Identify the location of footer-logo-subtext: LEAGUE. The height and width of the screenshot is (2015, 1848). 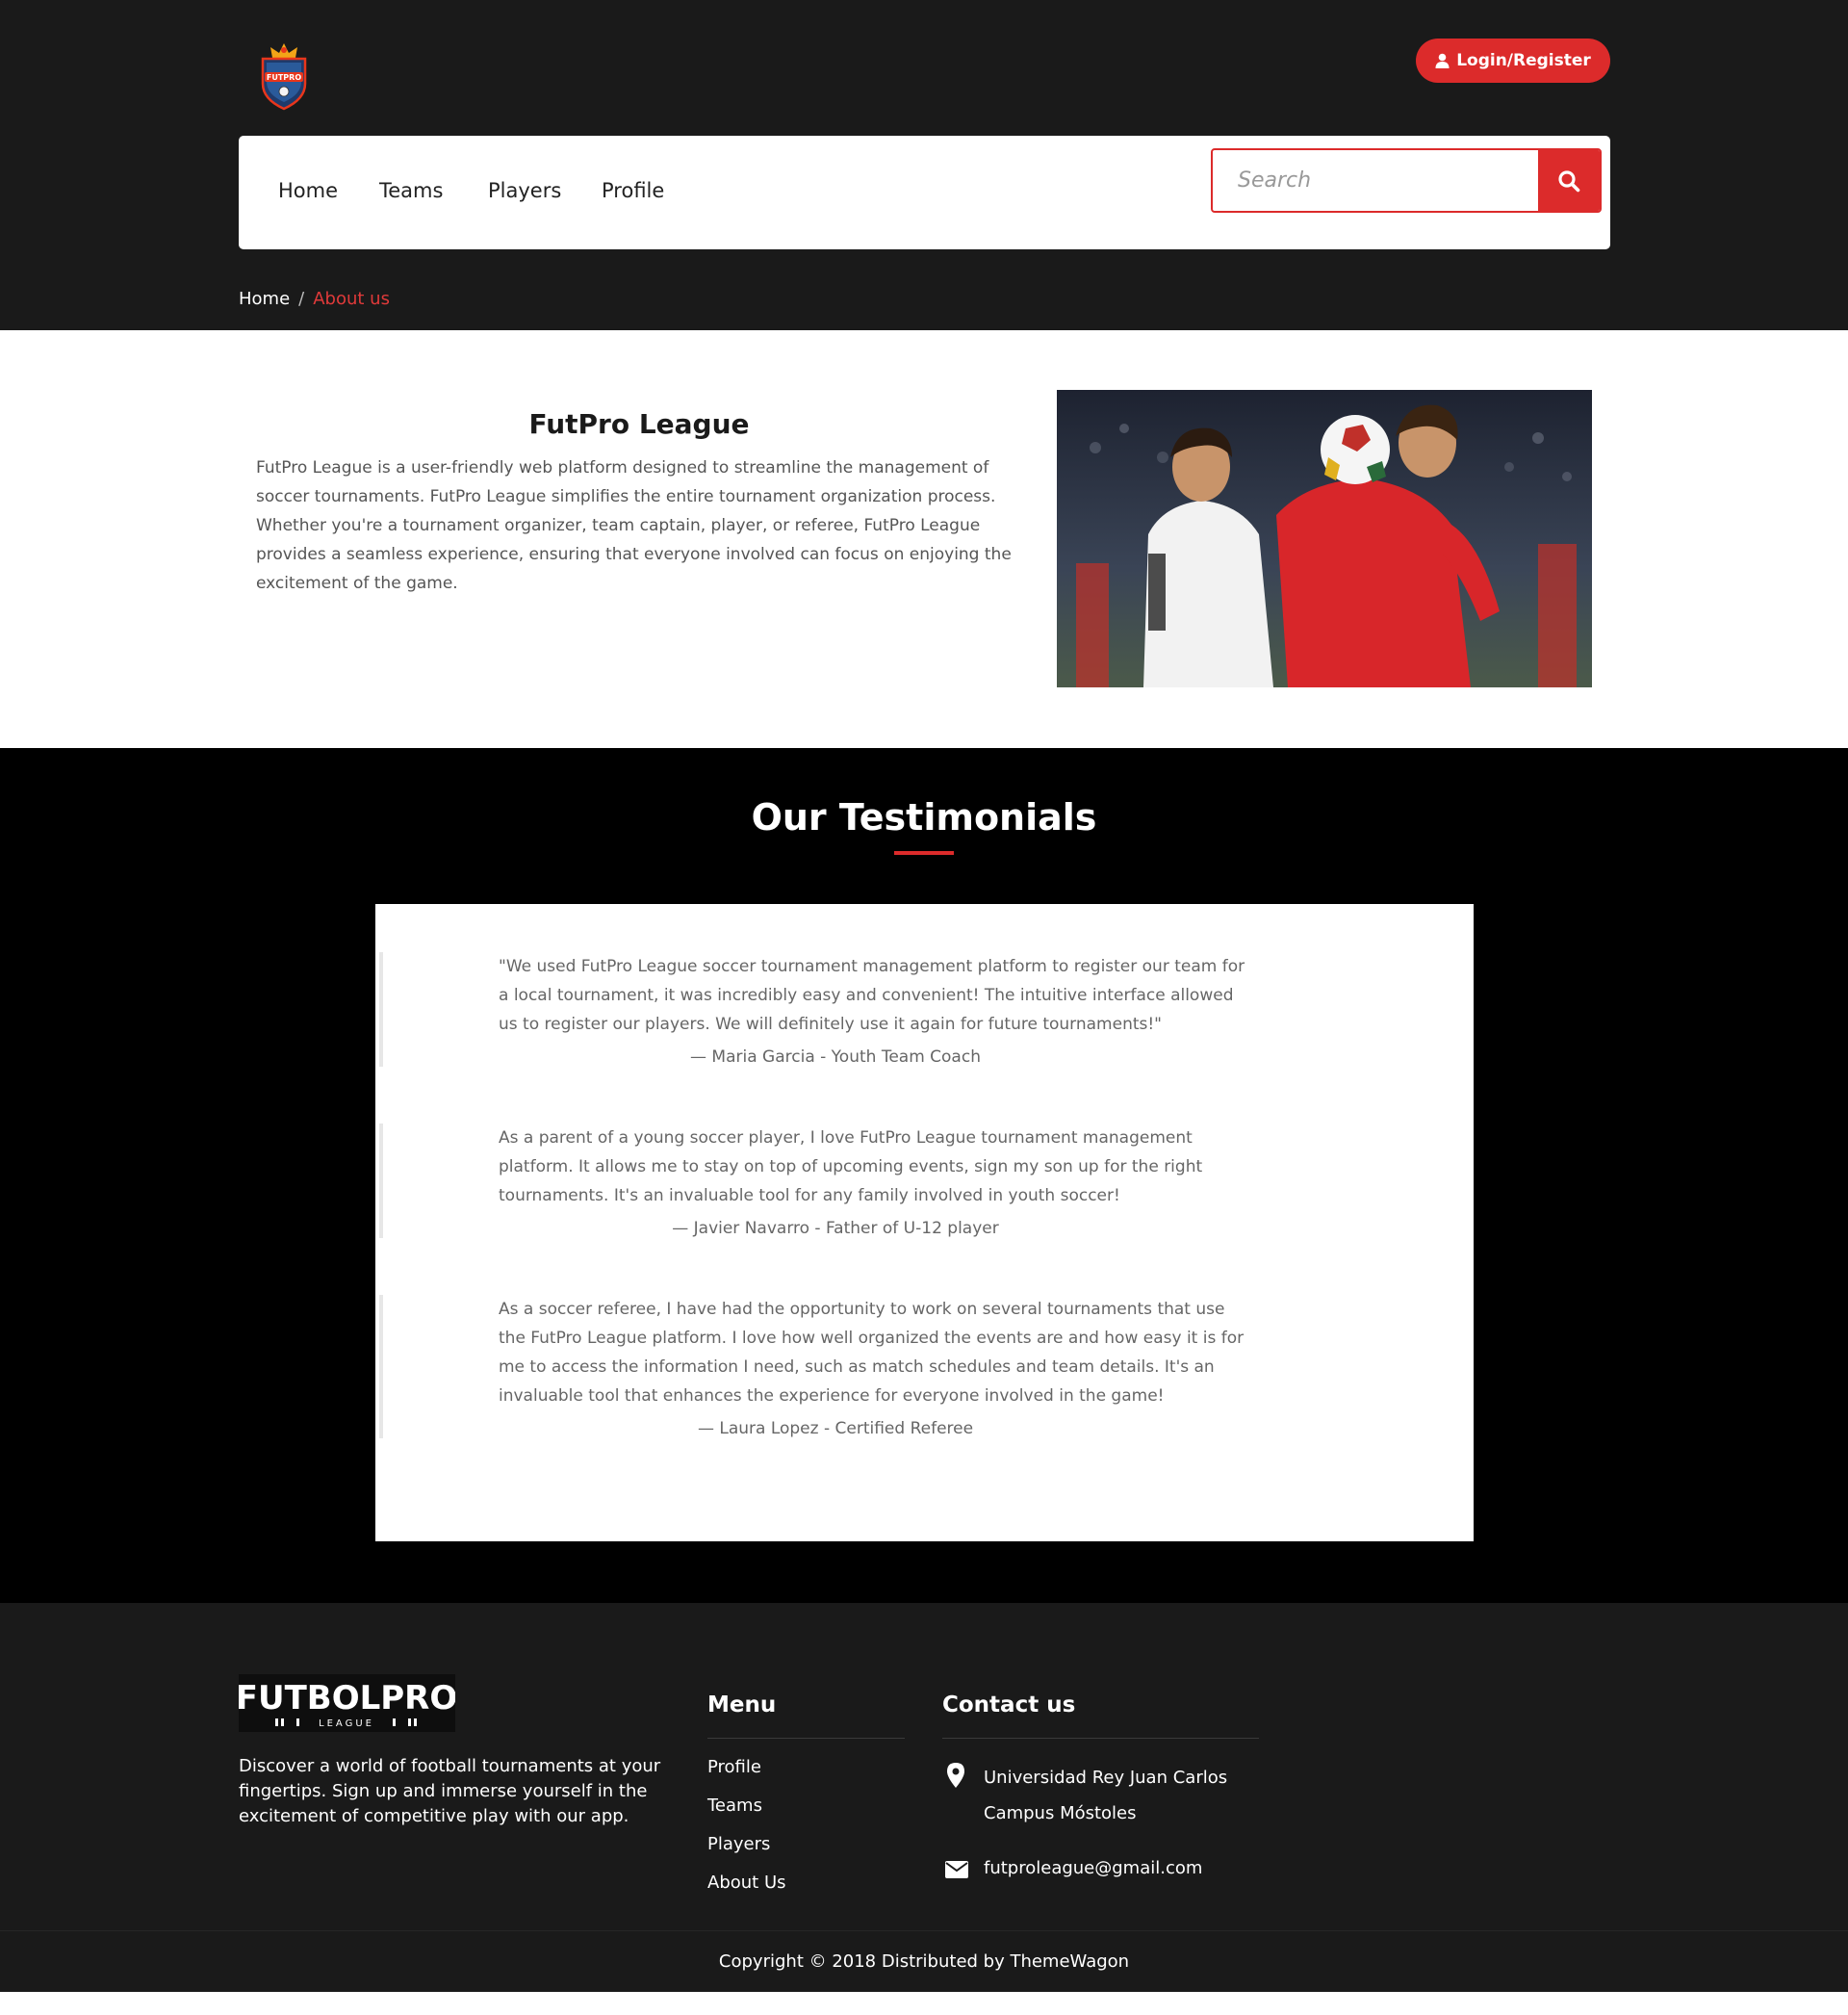
(346, 1724).